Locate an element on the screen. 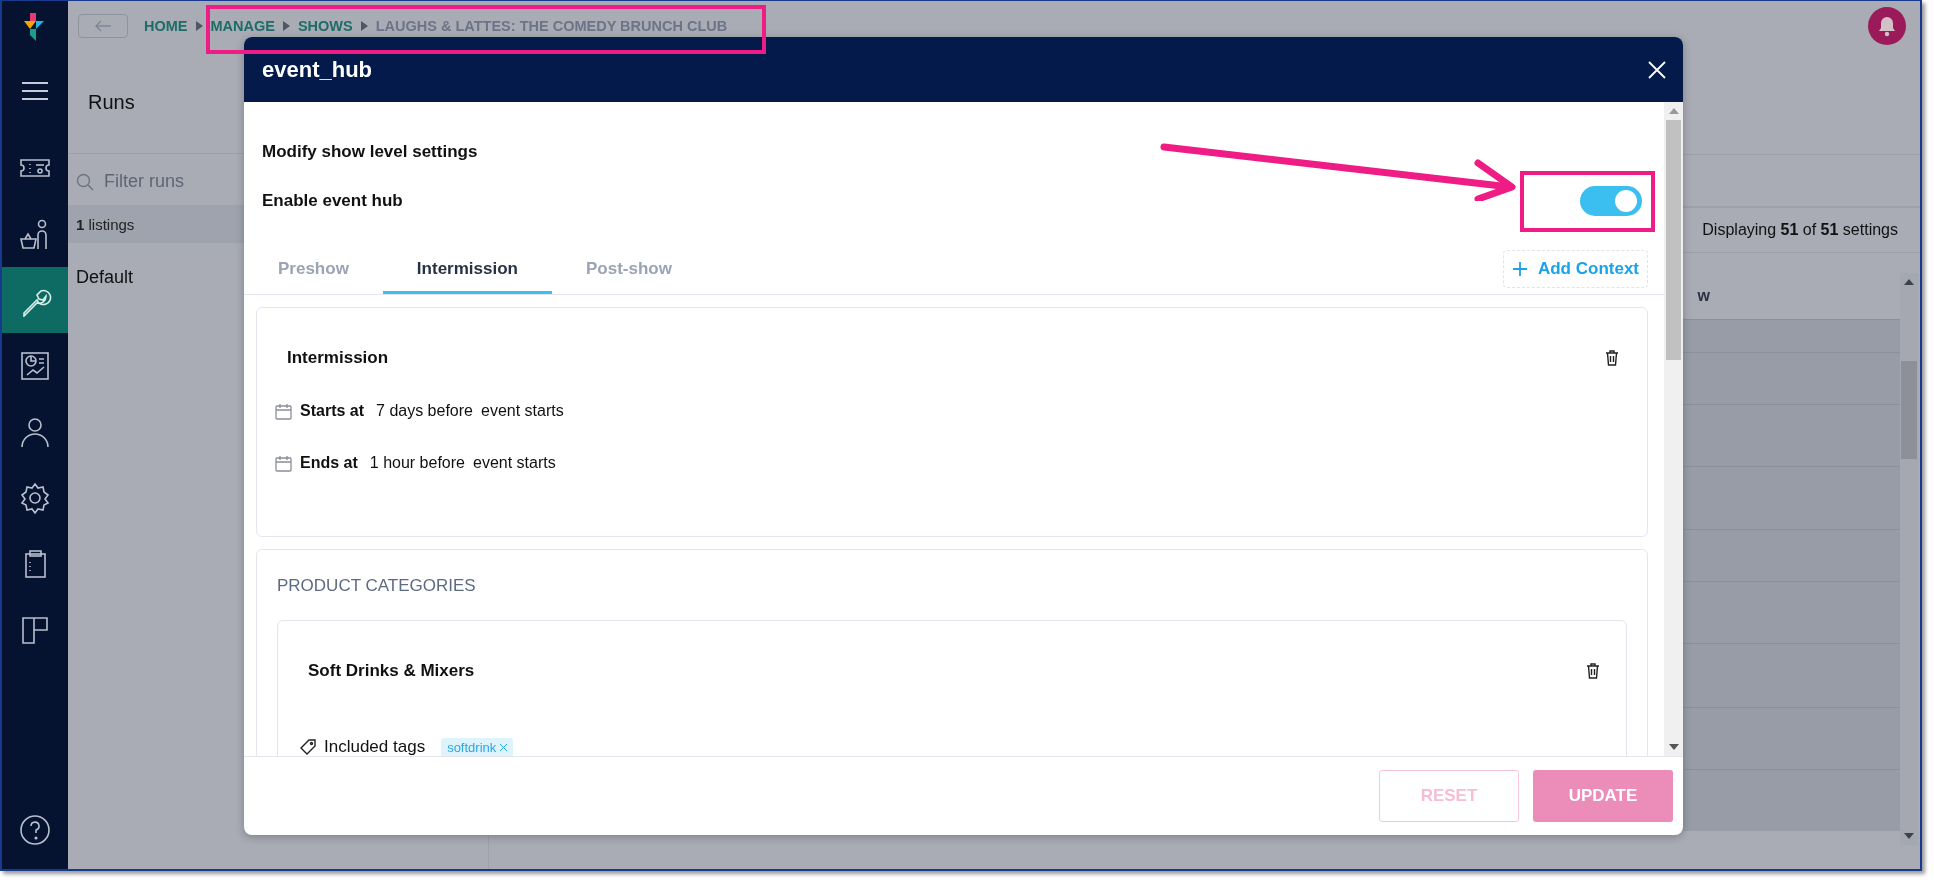  notification-button is located at coordinates (1887, 26).